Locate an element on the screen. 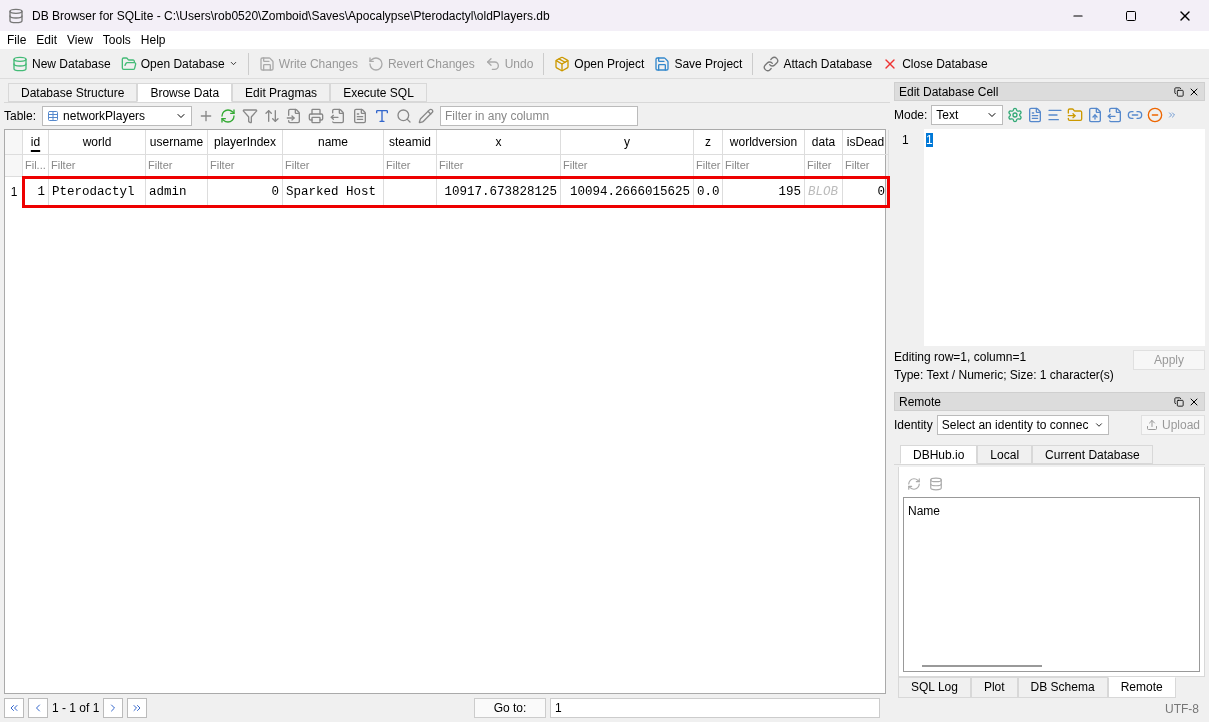 This screenshot has height=722, width=1209. window-title: DB Browser for SQLite - C:\Users\rob0520\Zomboid\Saves\Apocalypse\Pterodactyl\oldPlayers.db is located at coordinates (291, 16).